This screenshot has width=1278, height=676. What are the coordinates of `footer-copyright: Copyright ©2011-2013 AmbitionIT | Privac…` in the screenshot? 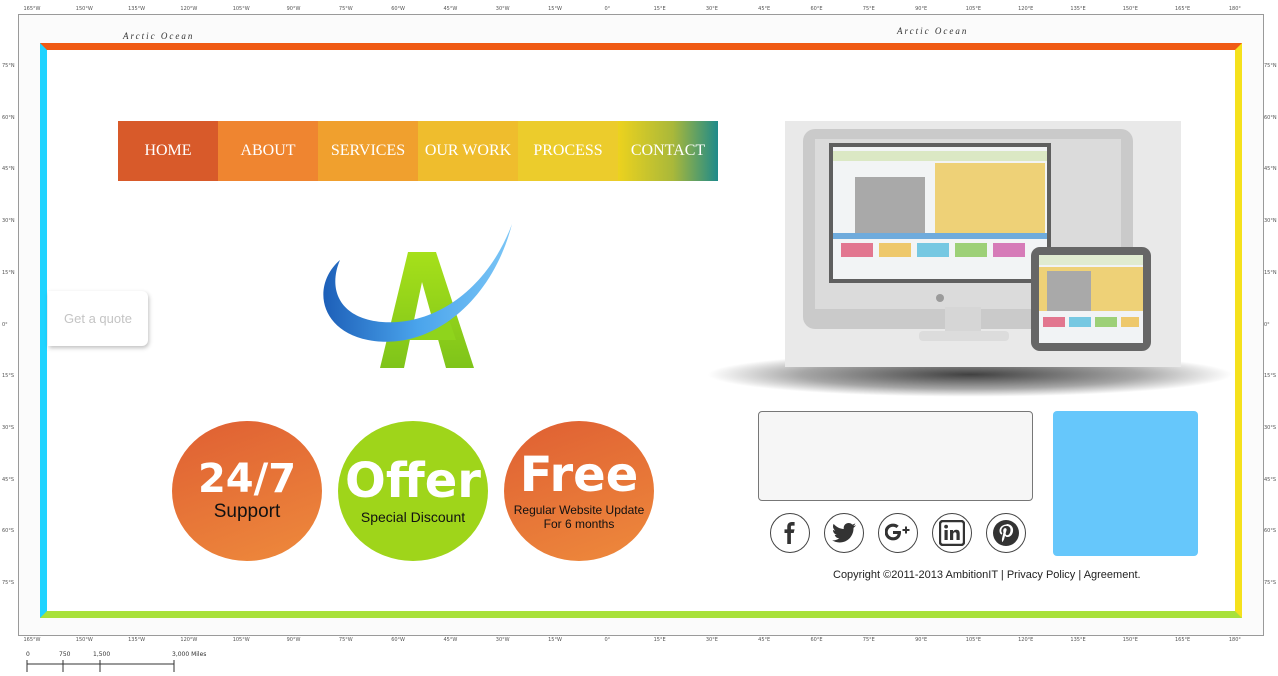 It's located at (987, 575).